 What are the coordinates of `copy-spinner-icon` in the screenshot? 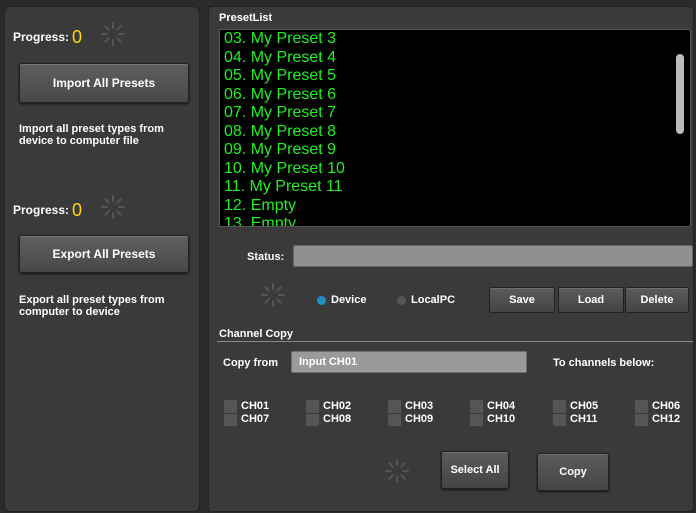 It's located at (397, 471).